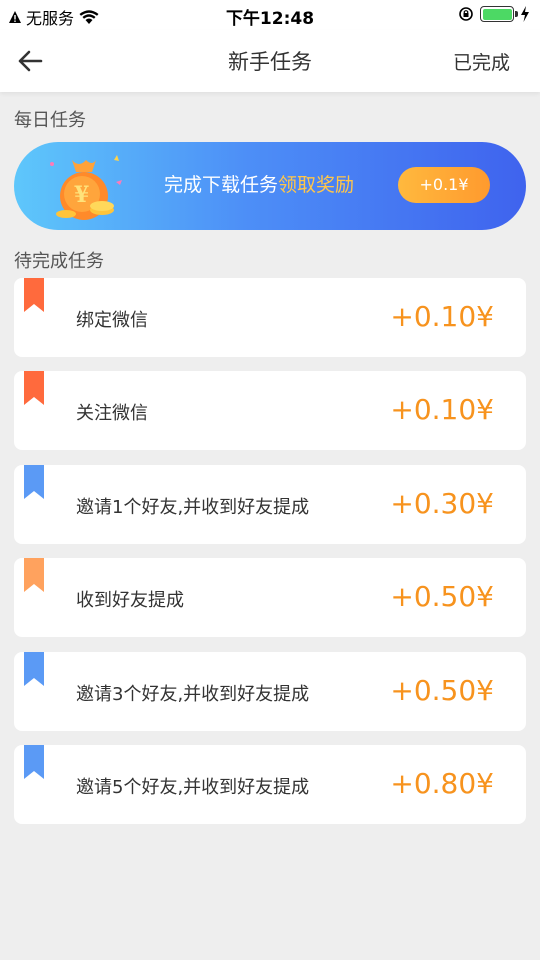  I want to click on arrow-left-icon, so click(30, 61).